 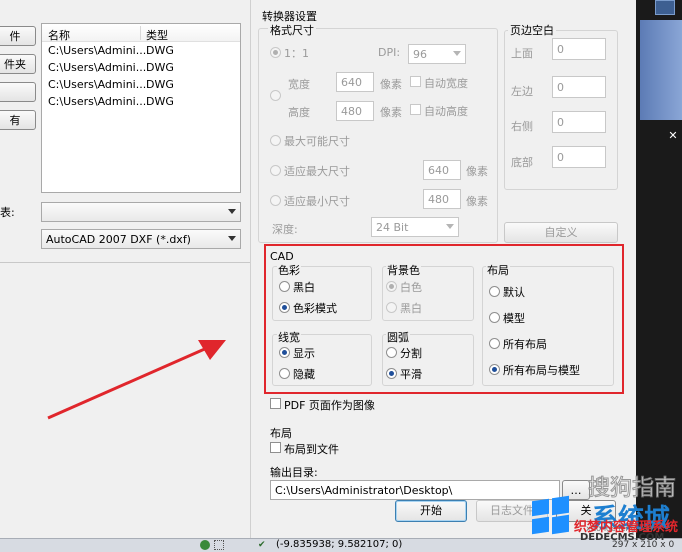 I want to click on output-dir-input: C:\Users\Administrator\Desktop\, so click(x=415, y=490).